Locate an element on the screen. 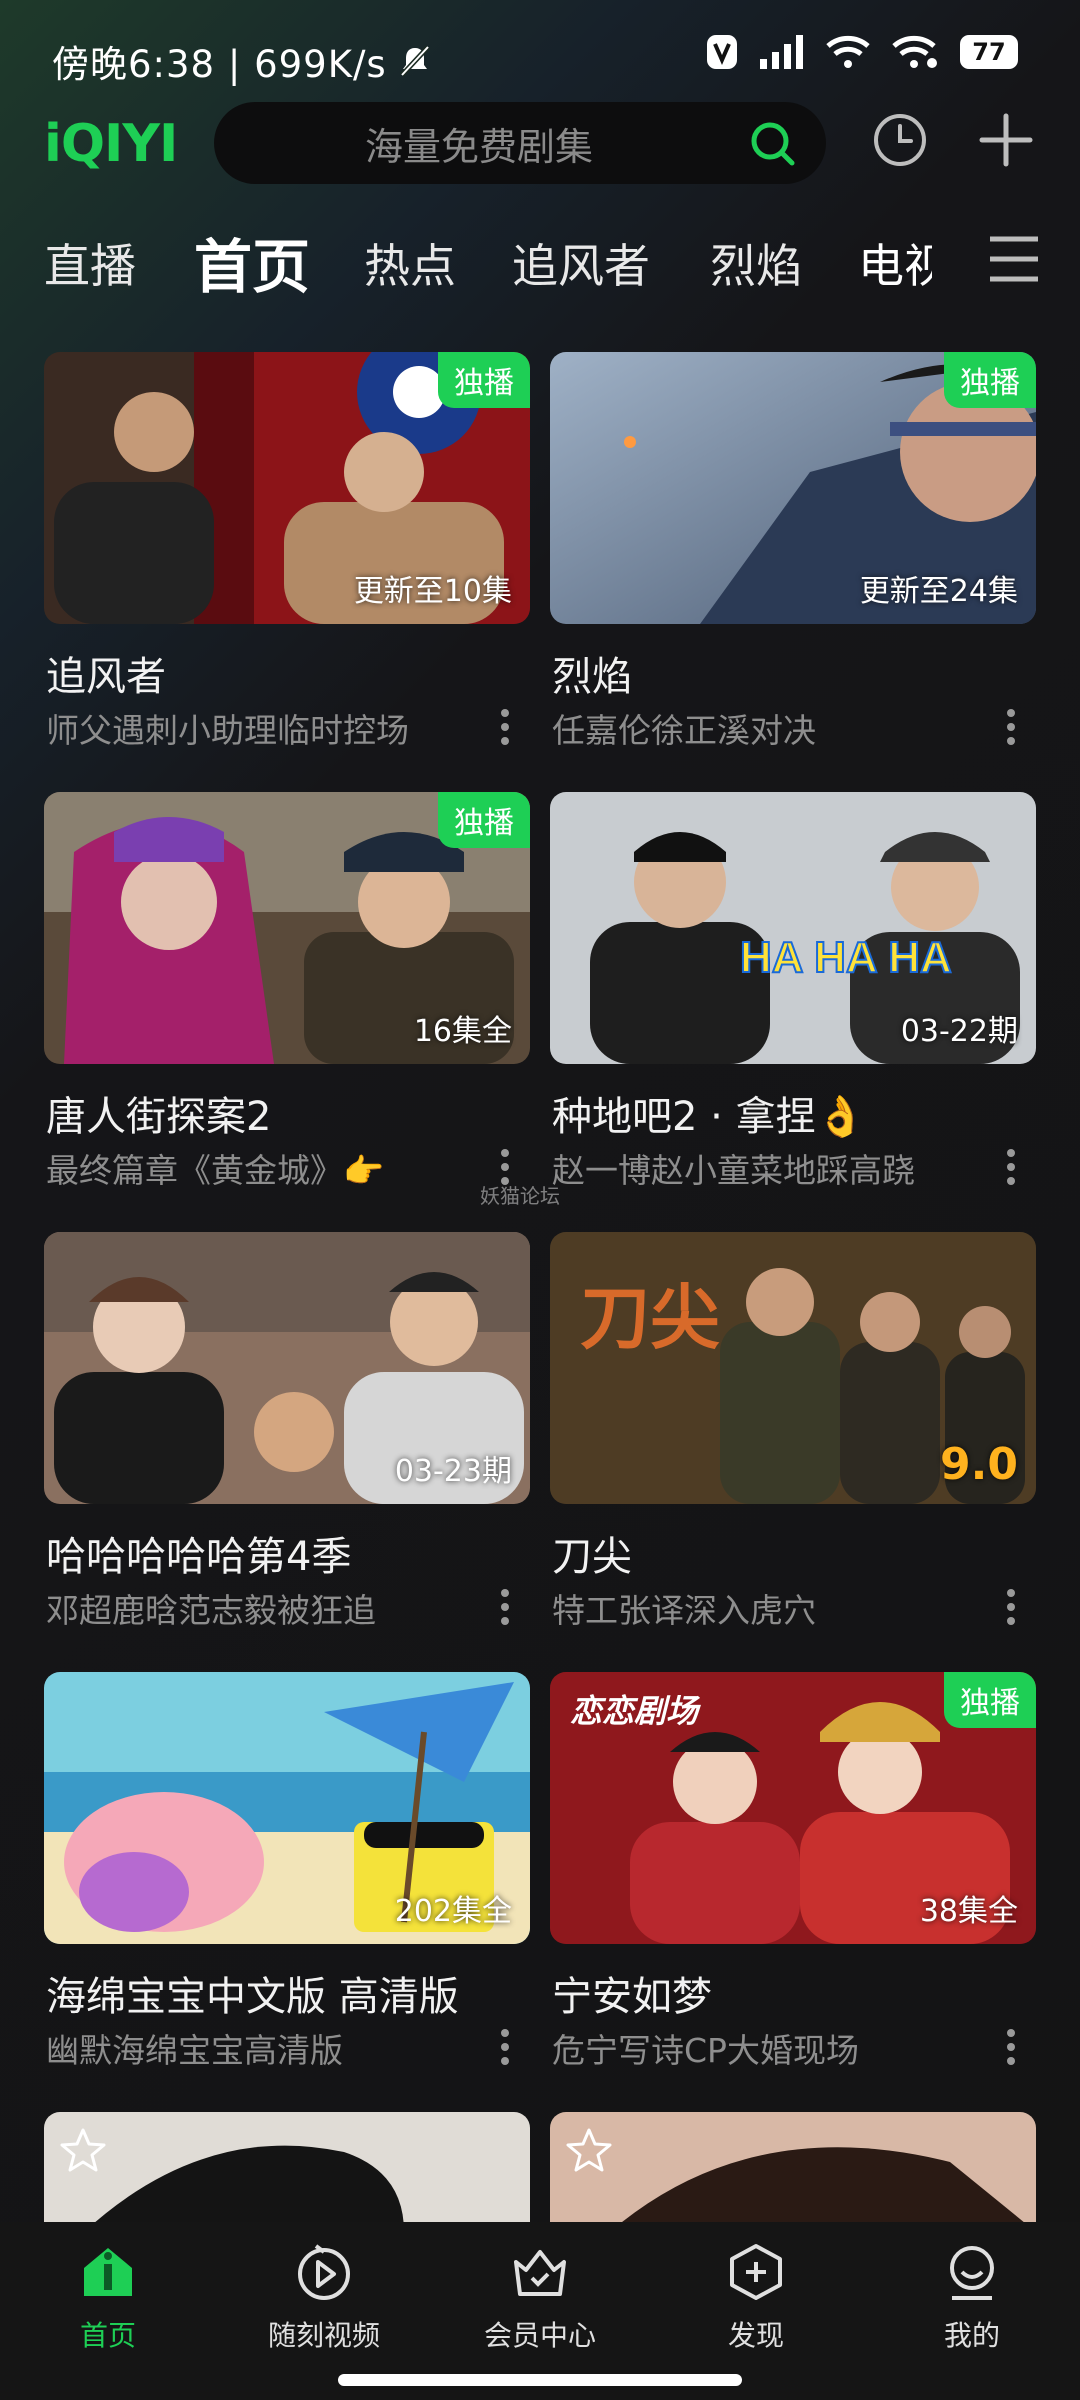 This screenshot has height=2400, width=1080. video-title: 海绵宝宝中文版 高清版 is located at coordinates (252, 1993).